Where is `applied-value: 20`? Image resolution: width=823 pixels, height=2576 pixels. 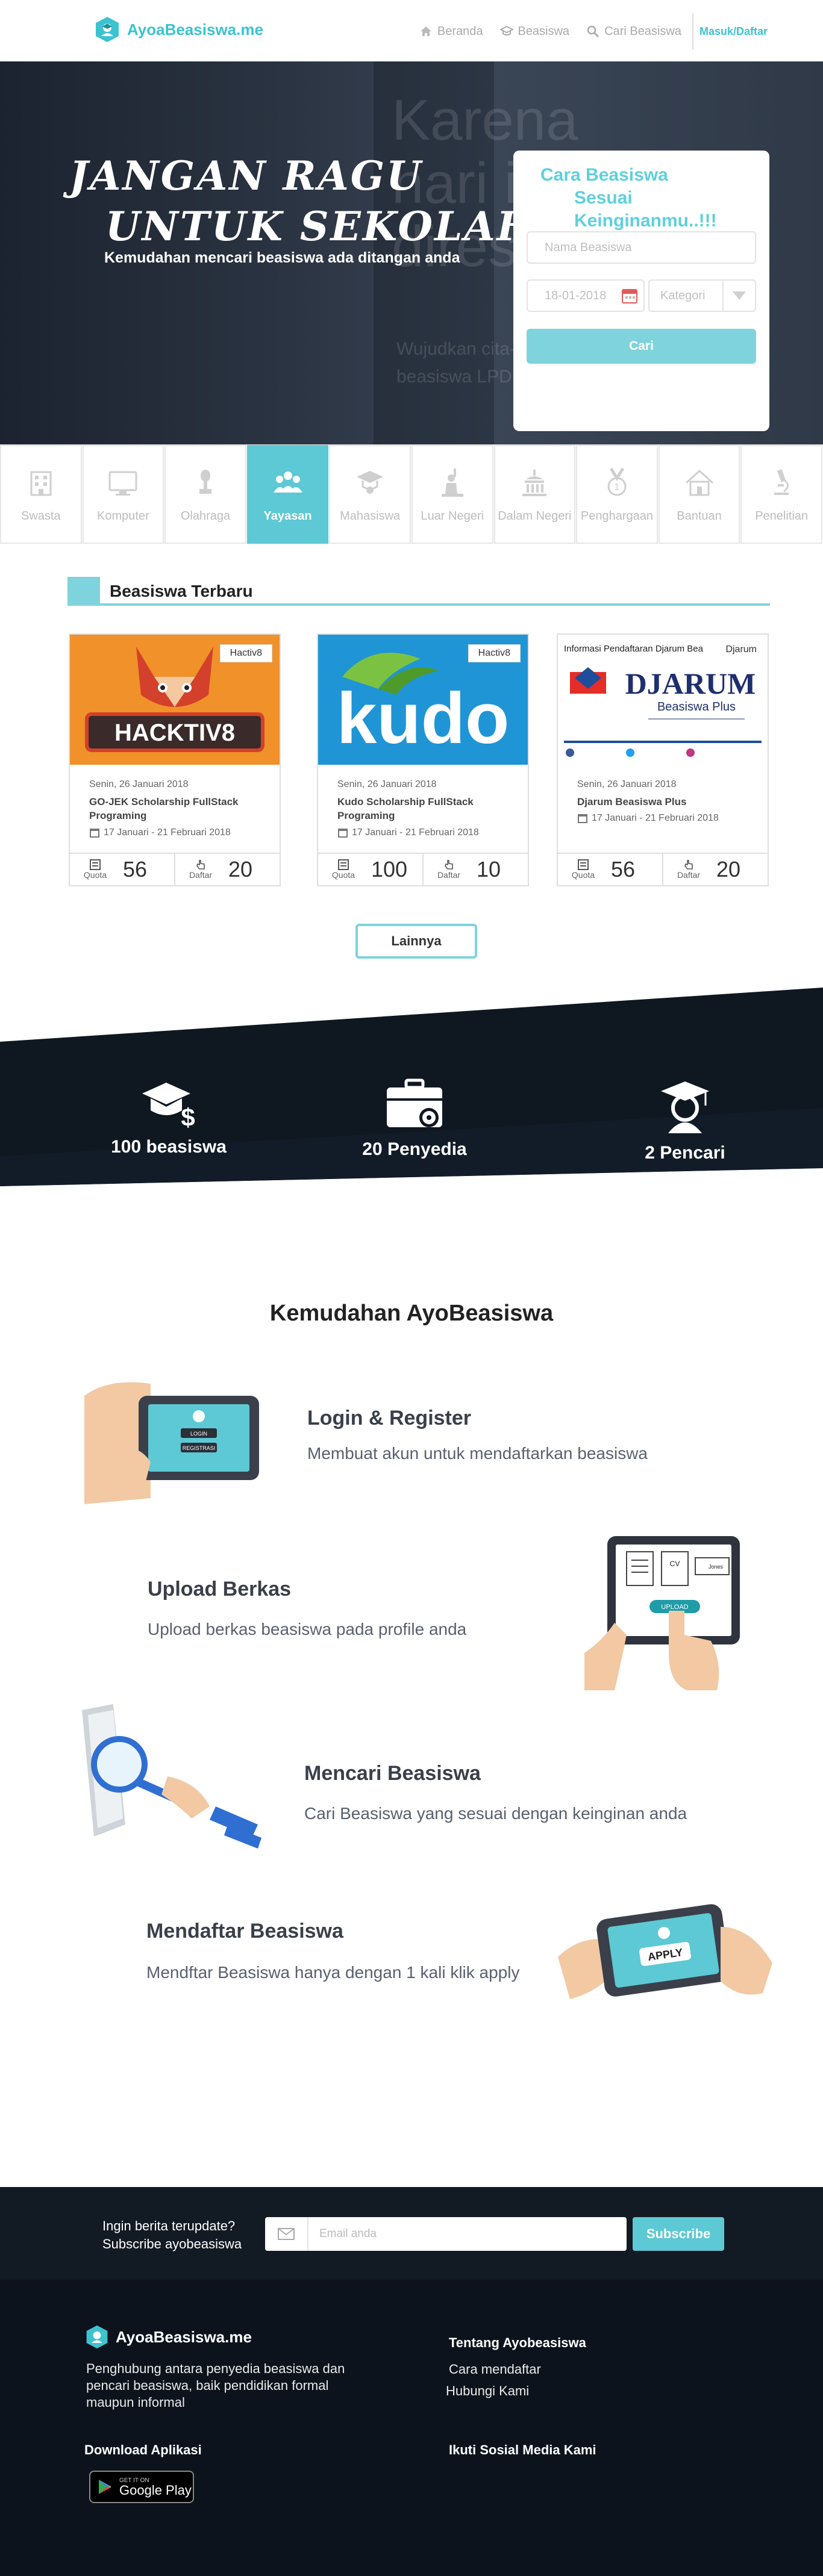
applied-value: 20 is located at coordinates (240, 870).